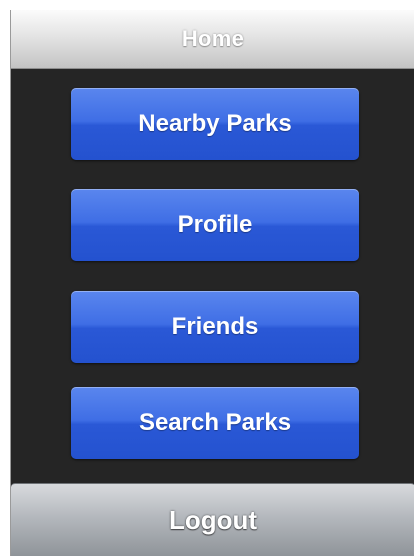 This screenshot has width=414, height=556. What do you see at coordinates (215, 124) in the screenshot?
I see `nearby-parks-button: Nearby Parks` at bounding box center [215, 124].